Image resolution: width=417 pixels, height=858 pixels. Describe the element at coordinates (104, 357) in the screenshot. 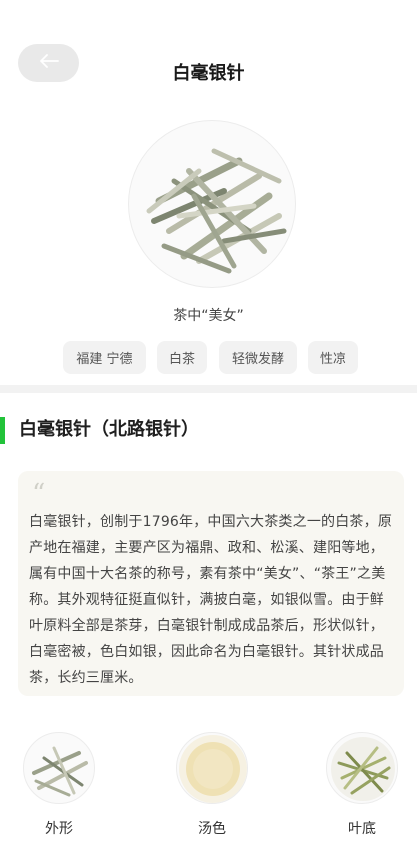

I see `tag-origin: 福建 宁德` at that location.